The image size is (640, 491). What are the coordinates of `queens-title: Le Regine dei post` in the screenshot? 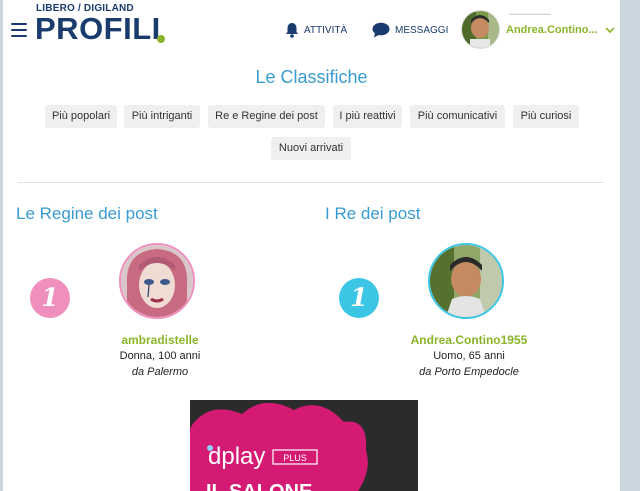 It's located at (87, 213).